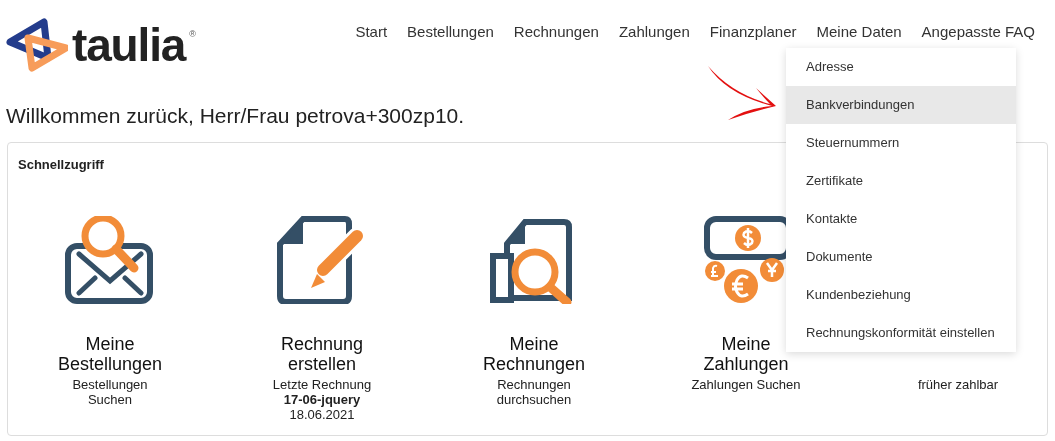 This screenshot has width=1055, height=441. Describe the element at coordinates (556, 32) in the screenshot. I see `nav-link: Rechnungen` at that location.